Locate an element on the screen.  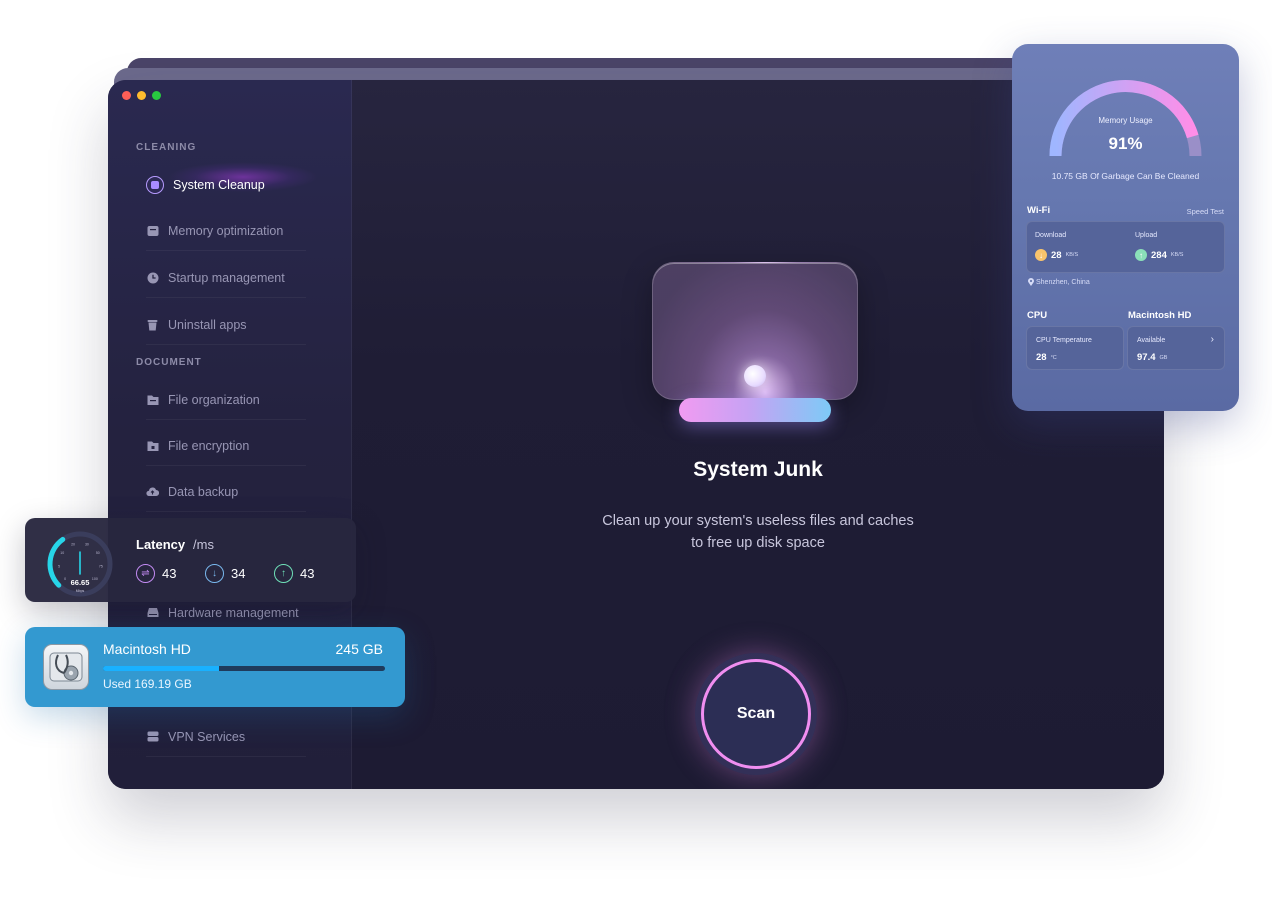
sidebar-item-file-encryption: File encryption is located at coordinates (226, 446).